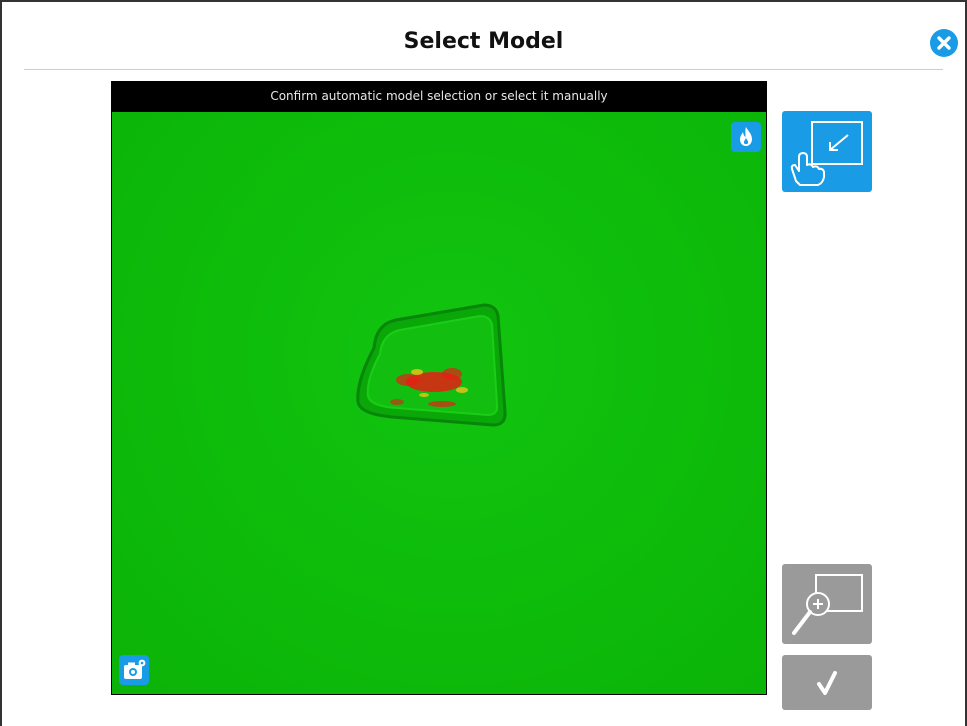  I want to click on camera-settings-icon, so click(135, 669).